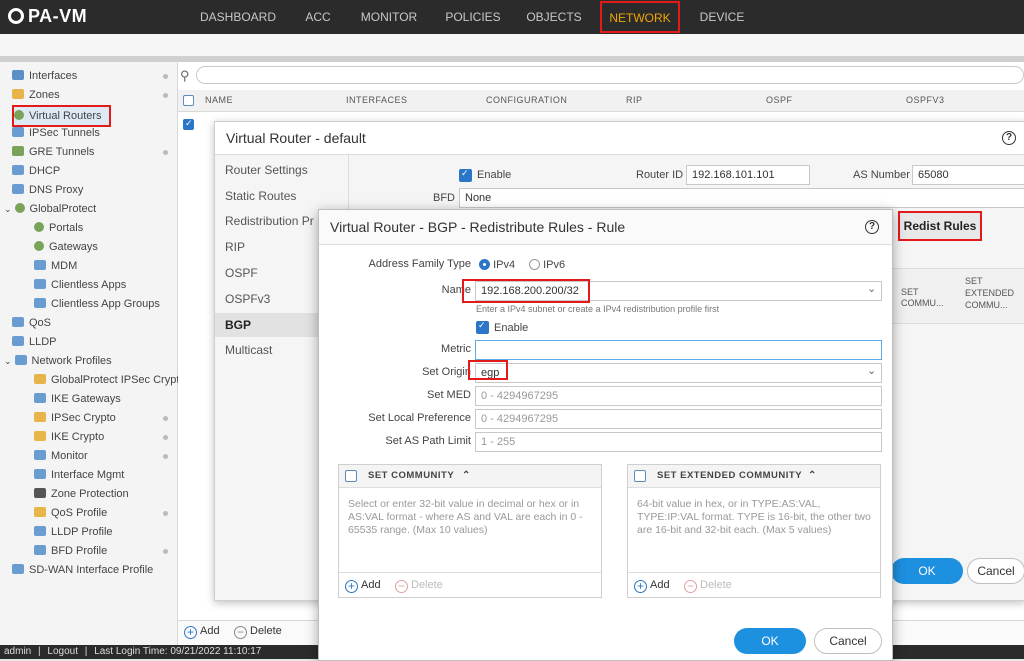 Image resolution: width=1024 pixels, height=661 pixels. Describe the element at coordinates (53, 152) in the screenshot. I see `sidebar-item-gre-tunnels: GRE Tunnels` at that location.